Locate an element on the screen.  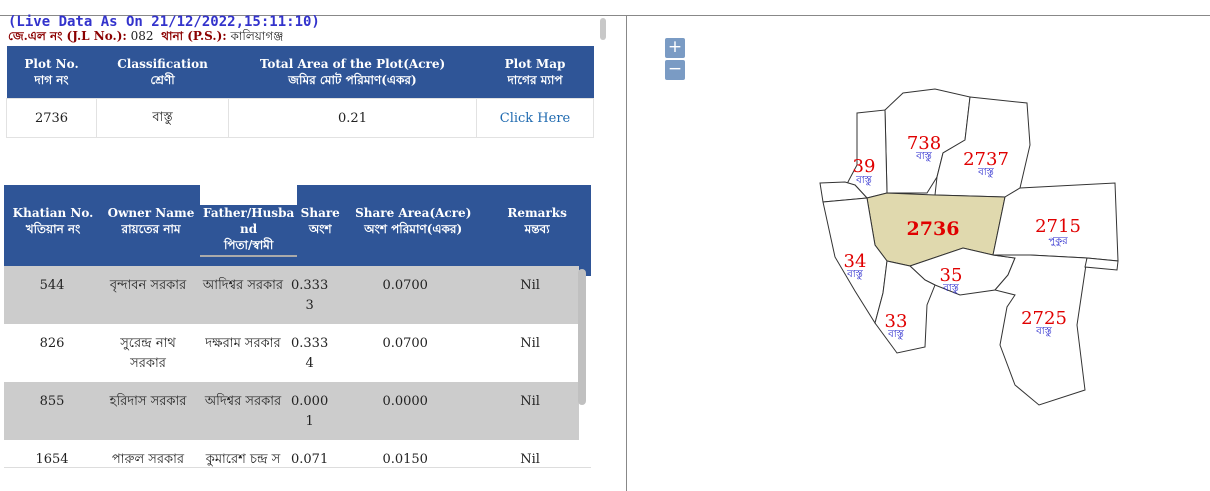
plot-no-cell: 2736 is located at coordinates (51, 118).